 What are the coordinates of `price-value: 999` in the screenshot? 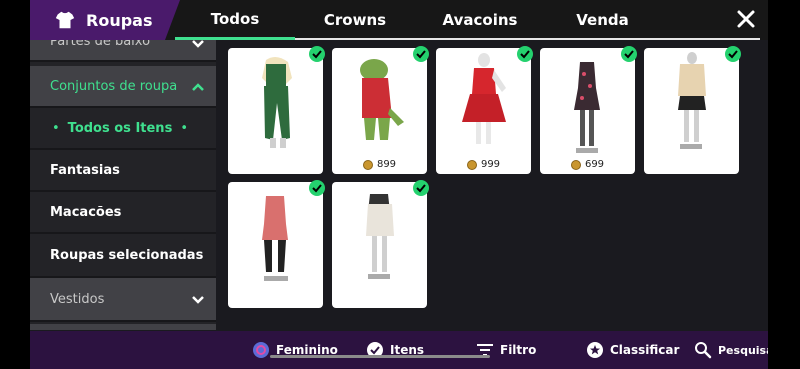 It's located at (490, 164).